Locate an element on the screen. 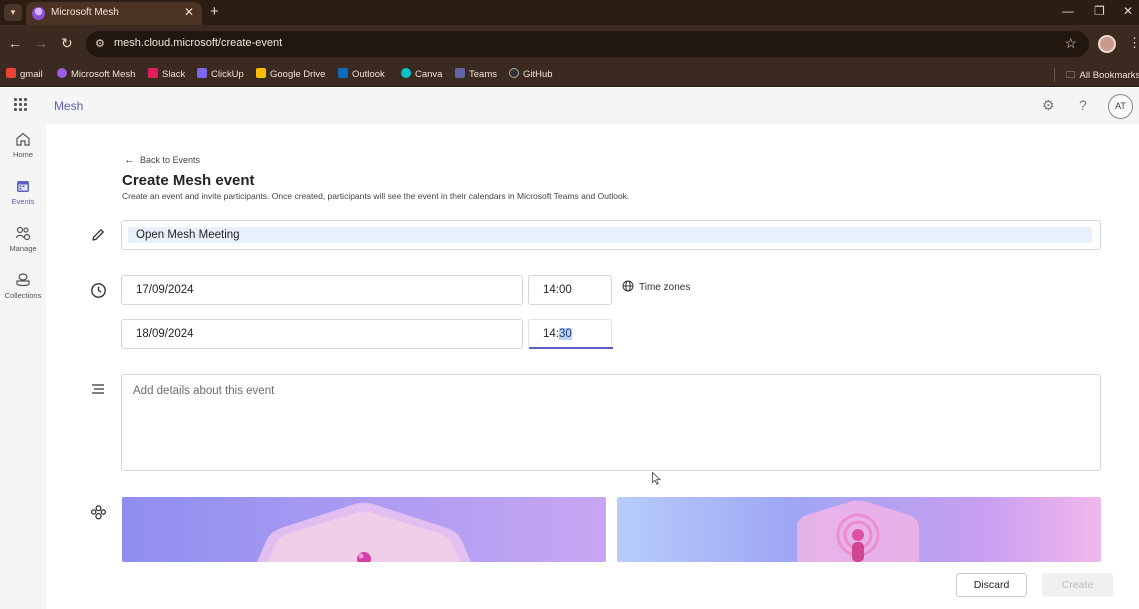  event-name-value: Open Mesh Meeting is located at coordinates (188, 235).